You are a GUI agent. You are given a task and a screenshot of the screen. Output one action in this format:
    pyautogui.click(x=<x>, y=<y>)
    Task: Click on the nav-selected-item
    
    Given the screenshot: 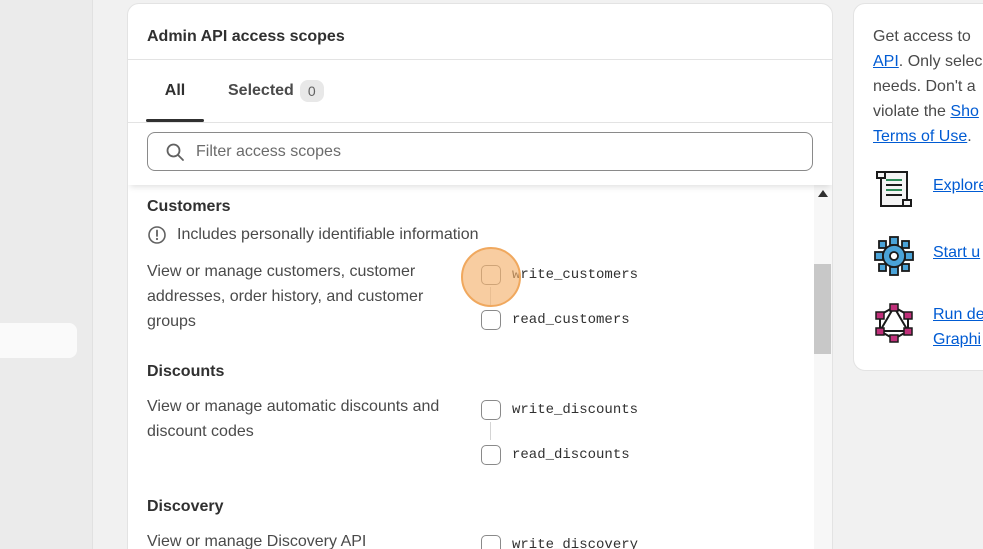 What is the action you would take?
    pyautogui.click(x=38, y=340)
    